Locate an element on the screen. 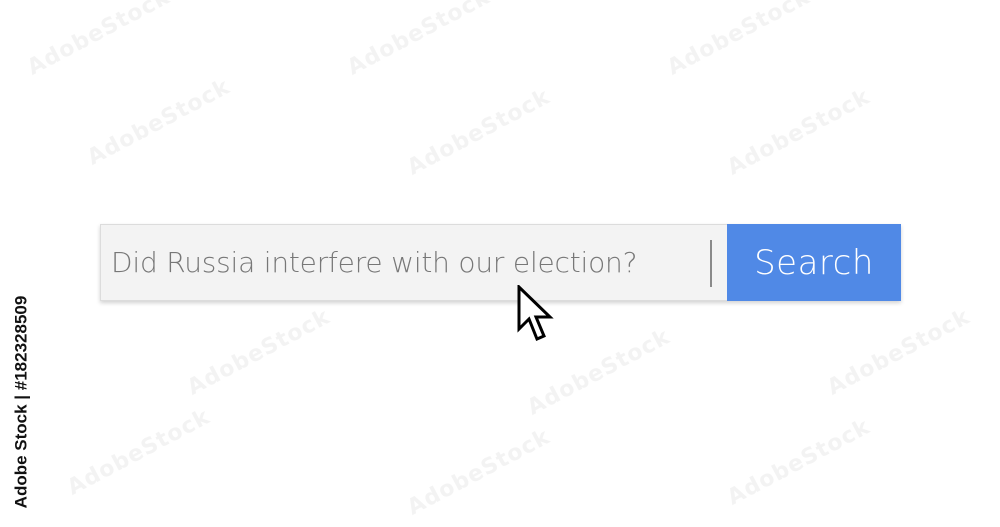 The height and width of the screenshot is (527, 1000). arrow-pointer-icon is located at coordinates (535, 313).